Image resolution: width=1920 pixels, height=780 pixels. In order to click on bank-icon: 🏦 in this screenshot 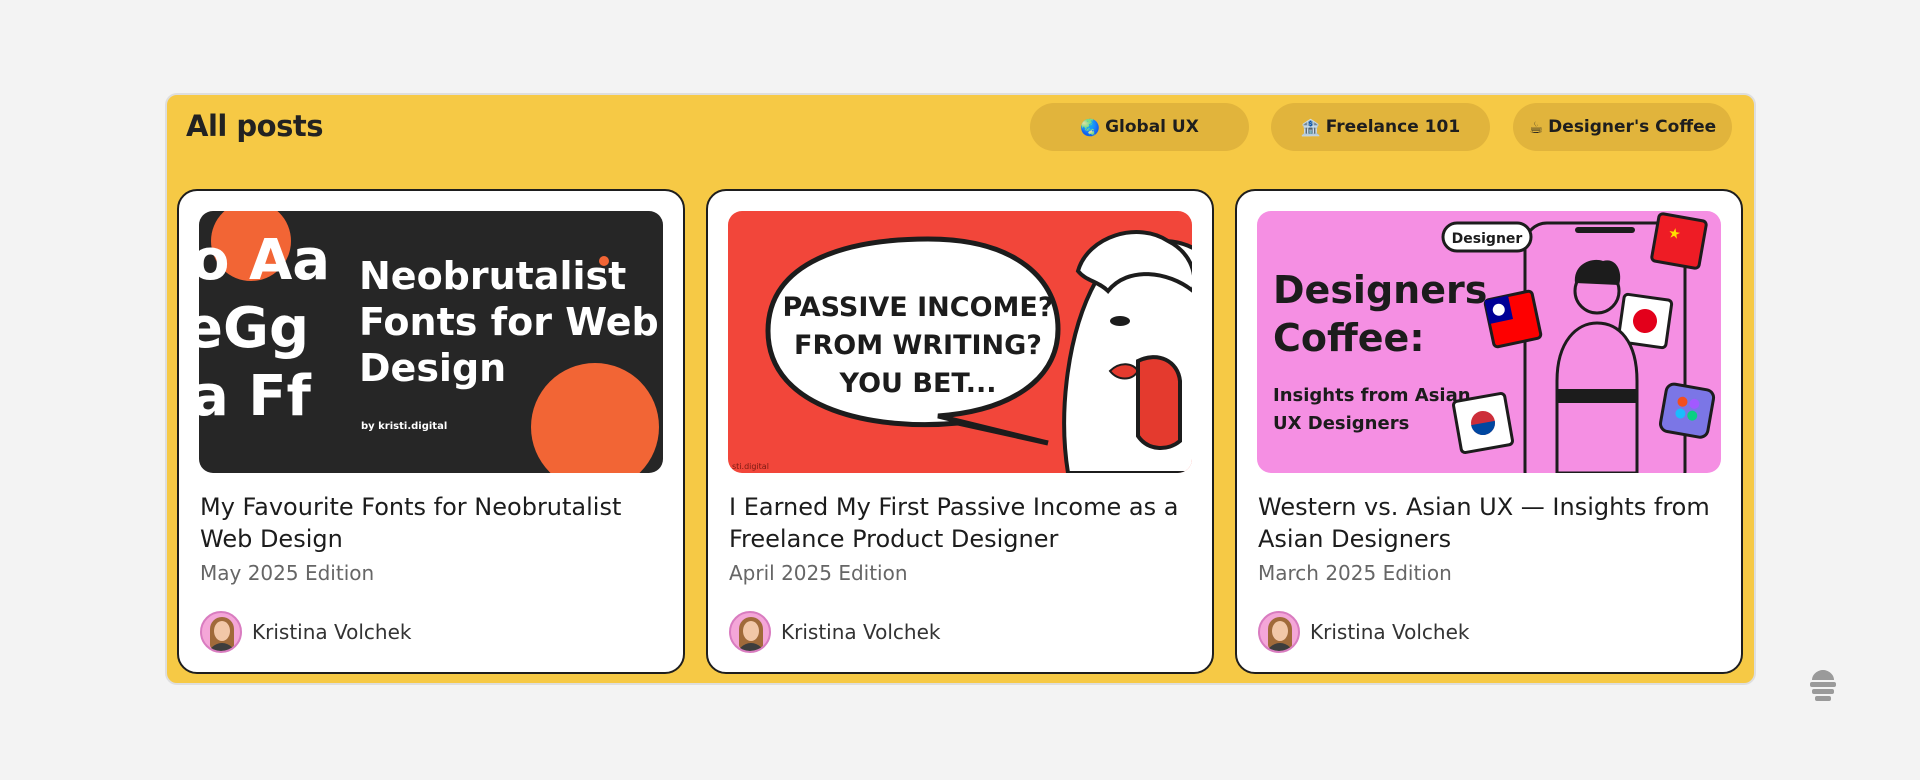, I will do `click(1310, 127)`.